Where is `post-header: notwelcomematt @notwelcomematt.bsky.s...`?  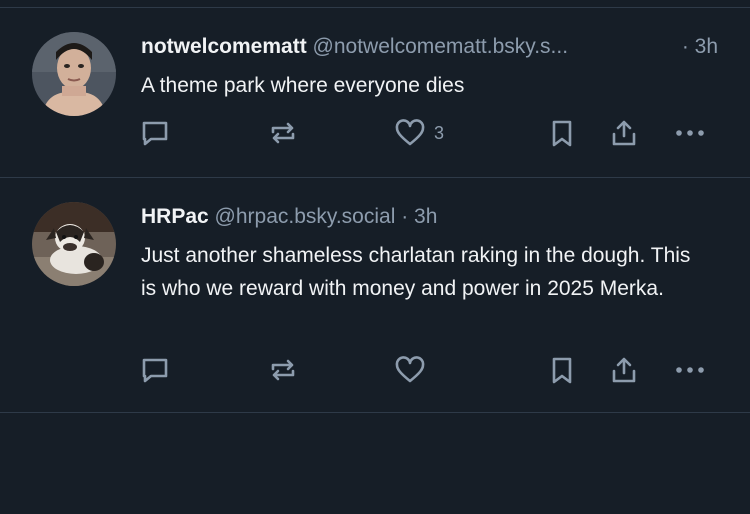 post-header: notwelcomematt @notwelcomematt.bsky.s... is located at coordinates (354, 47).